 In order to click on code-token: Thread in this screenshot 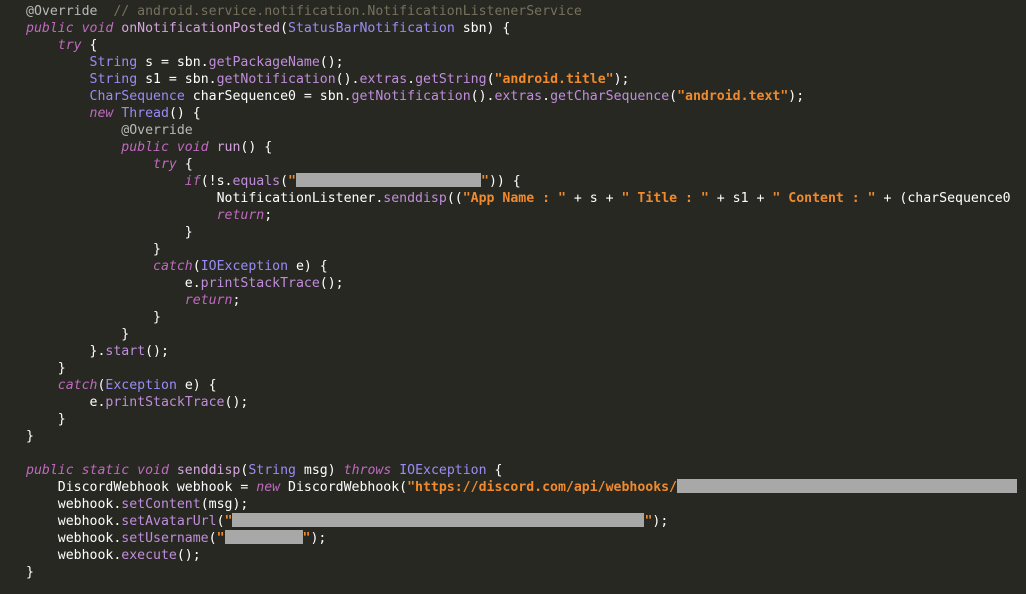, I will do `click(145, 113)`.